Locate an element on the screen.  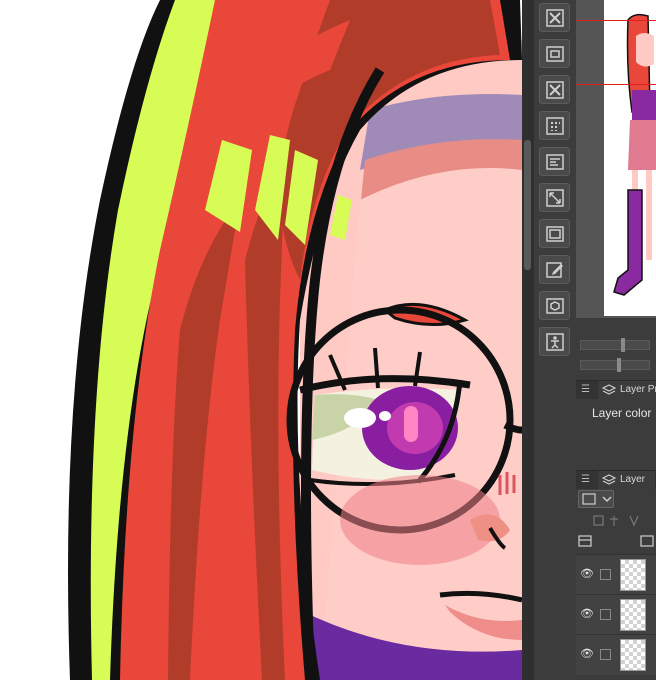
3d-object-icon is located at coordinates (555, 306).